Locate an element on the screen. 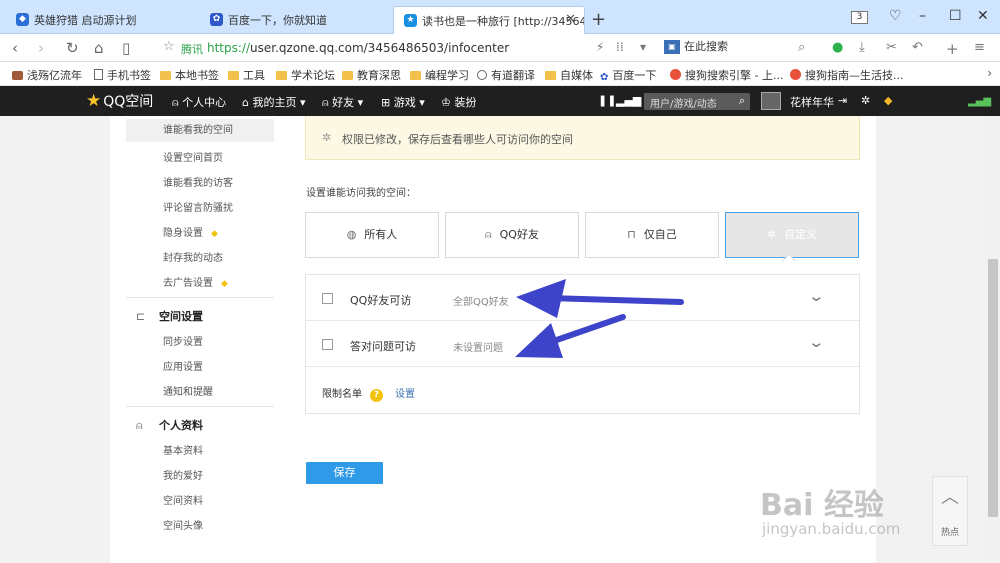 This screenshot has width=1000, height=563. reading-mode-icon: ▯ is located at coordinates (126, 48).